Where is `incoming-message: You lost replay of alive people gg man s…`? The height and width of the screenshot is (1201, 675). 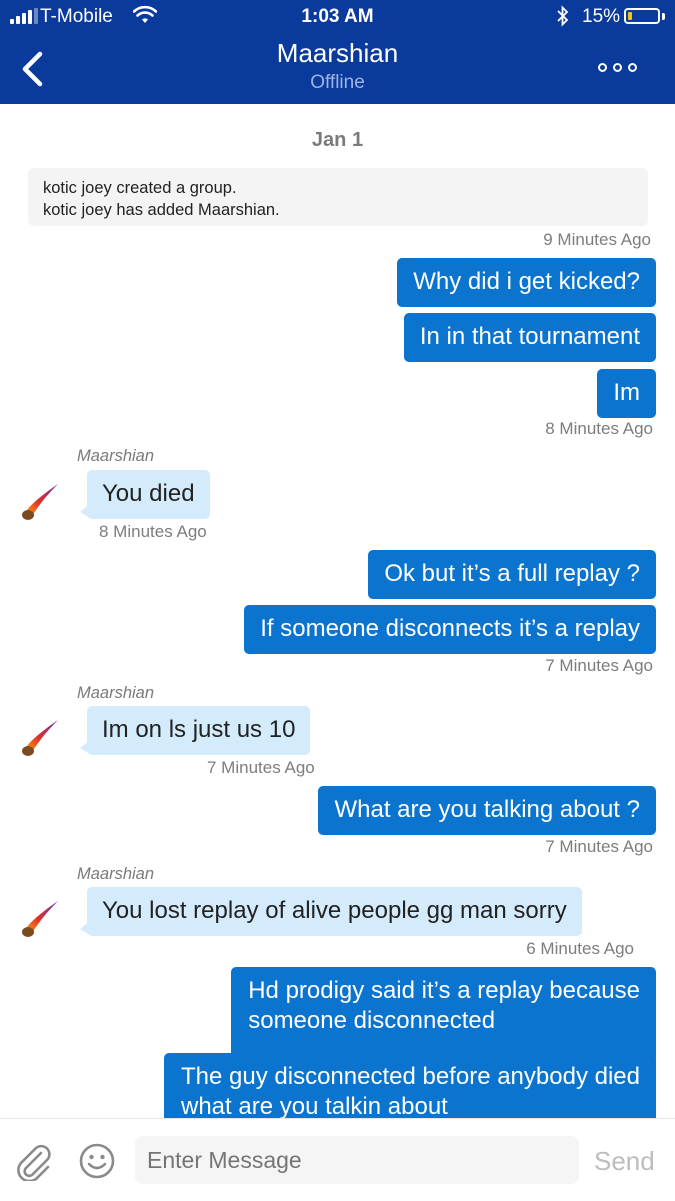 incoming-message: You lost replay of alive people gg man s… is located at coordinates (334, 911).